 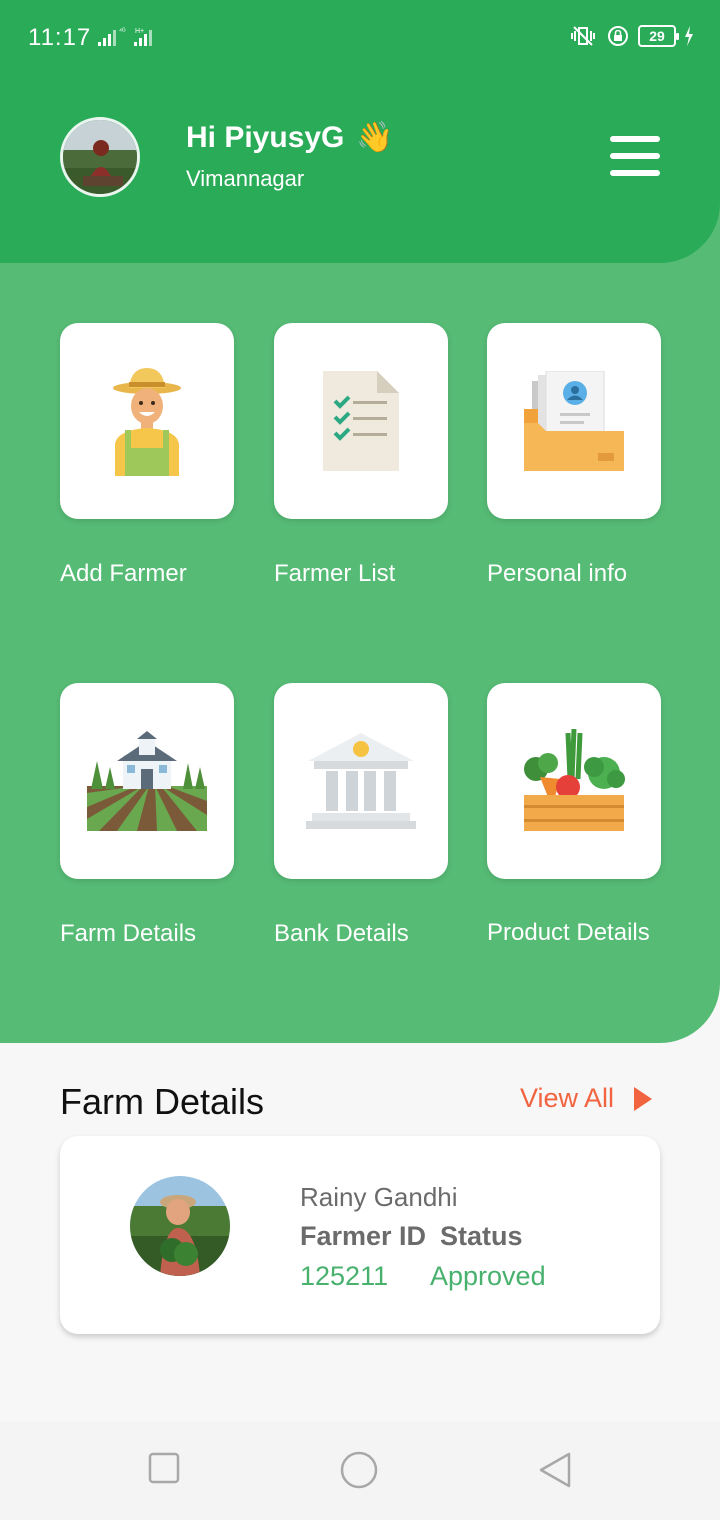 What do you see at coordinates (481, 1236) in the screenshot?
I see `status-label: Status` at bounding box center [481, 1236].